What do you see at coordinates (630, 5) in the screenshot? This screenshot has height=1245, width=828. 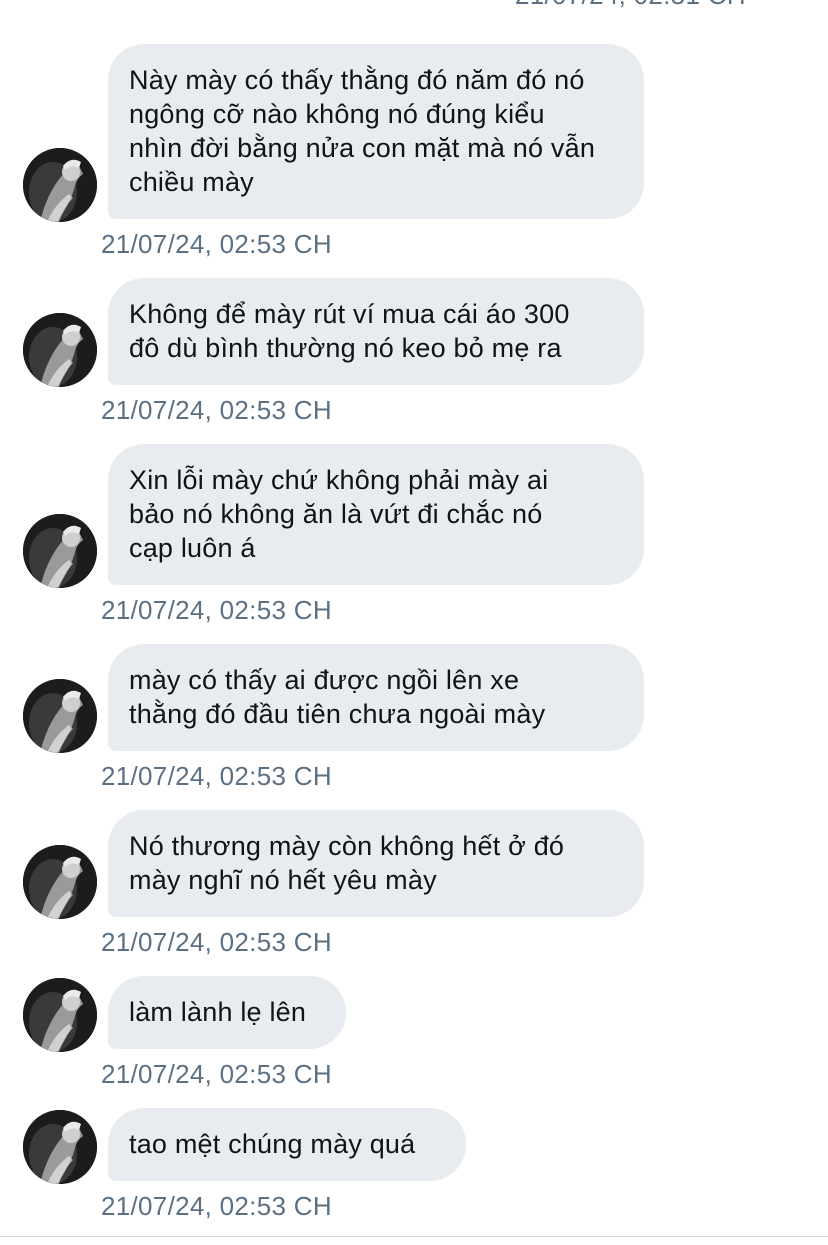 I see `top-message-timestamp: 21/07/24, 02:51 CH` at bounding box center [630, 5].